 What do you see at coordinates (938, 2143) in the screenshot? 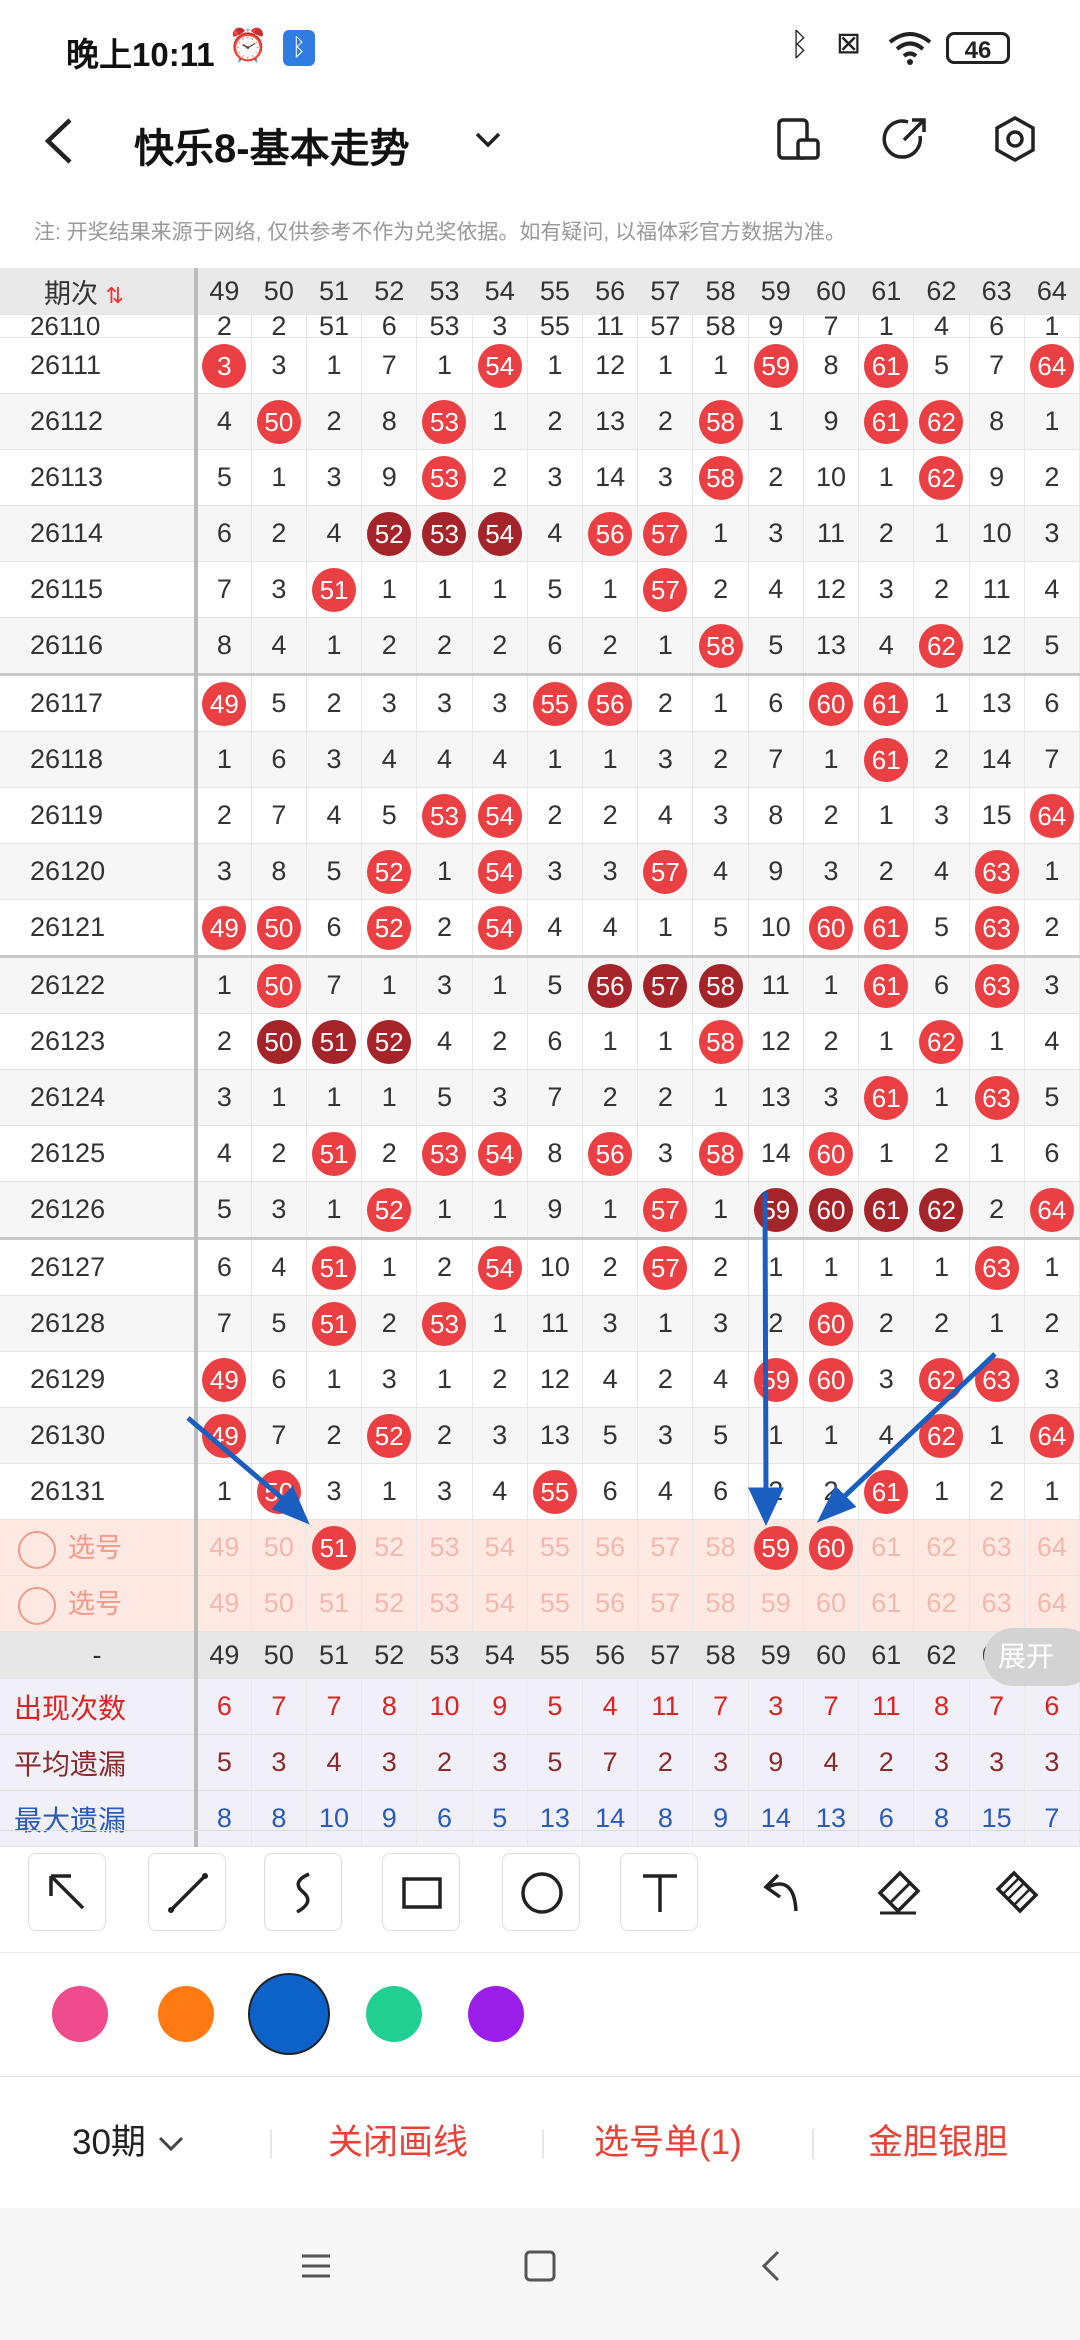
I see `gold-silver-button: 金胆银胆` at bounding box center [938, 2143].